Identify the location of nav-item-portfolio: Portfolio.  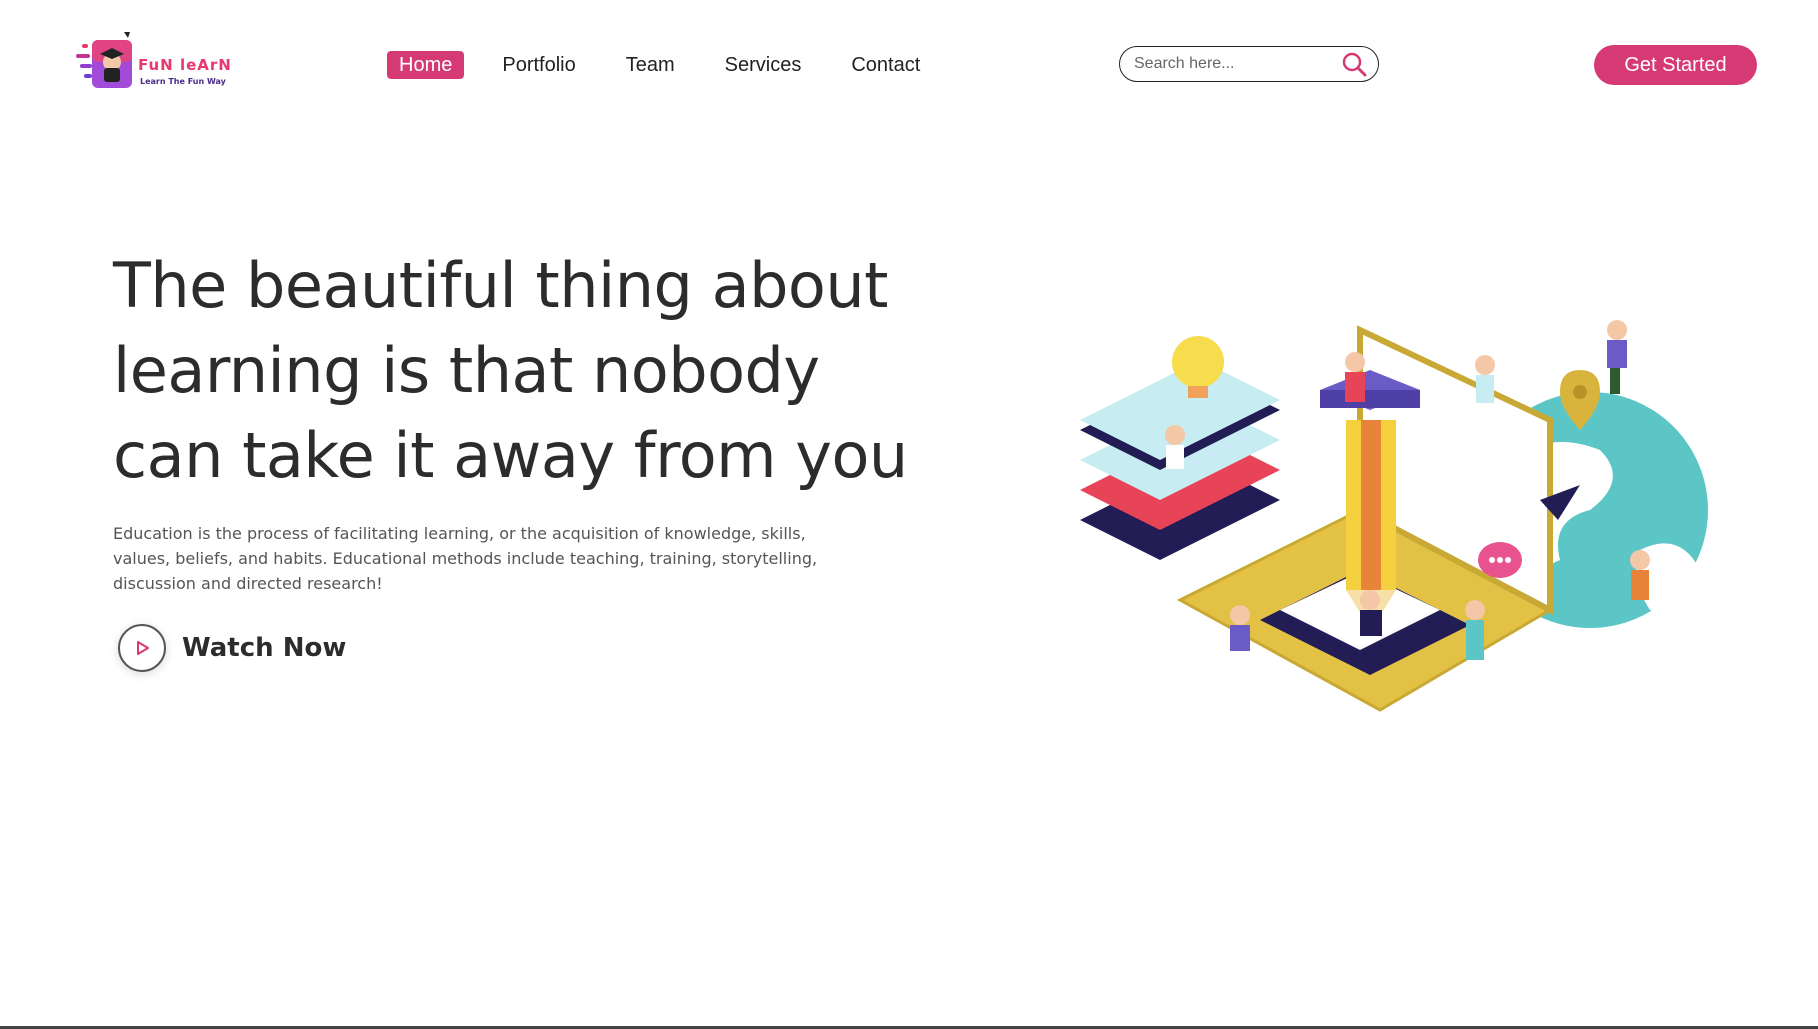
(538, 65).